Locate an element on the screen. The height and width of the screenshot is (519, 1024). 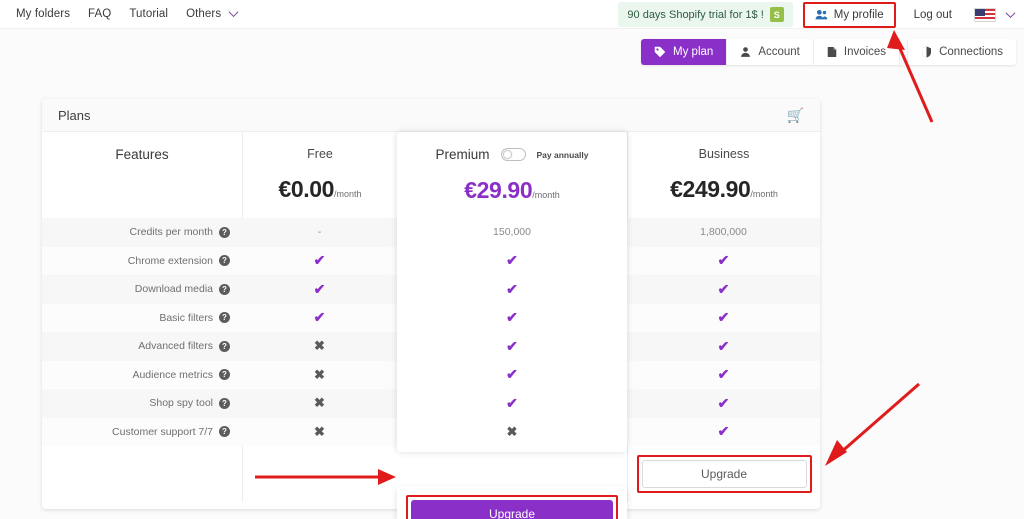
feature-label-cell: Basic filters? is located at coordinates (142, 318).